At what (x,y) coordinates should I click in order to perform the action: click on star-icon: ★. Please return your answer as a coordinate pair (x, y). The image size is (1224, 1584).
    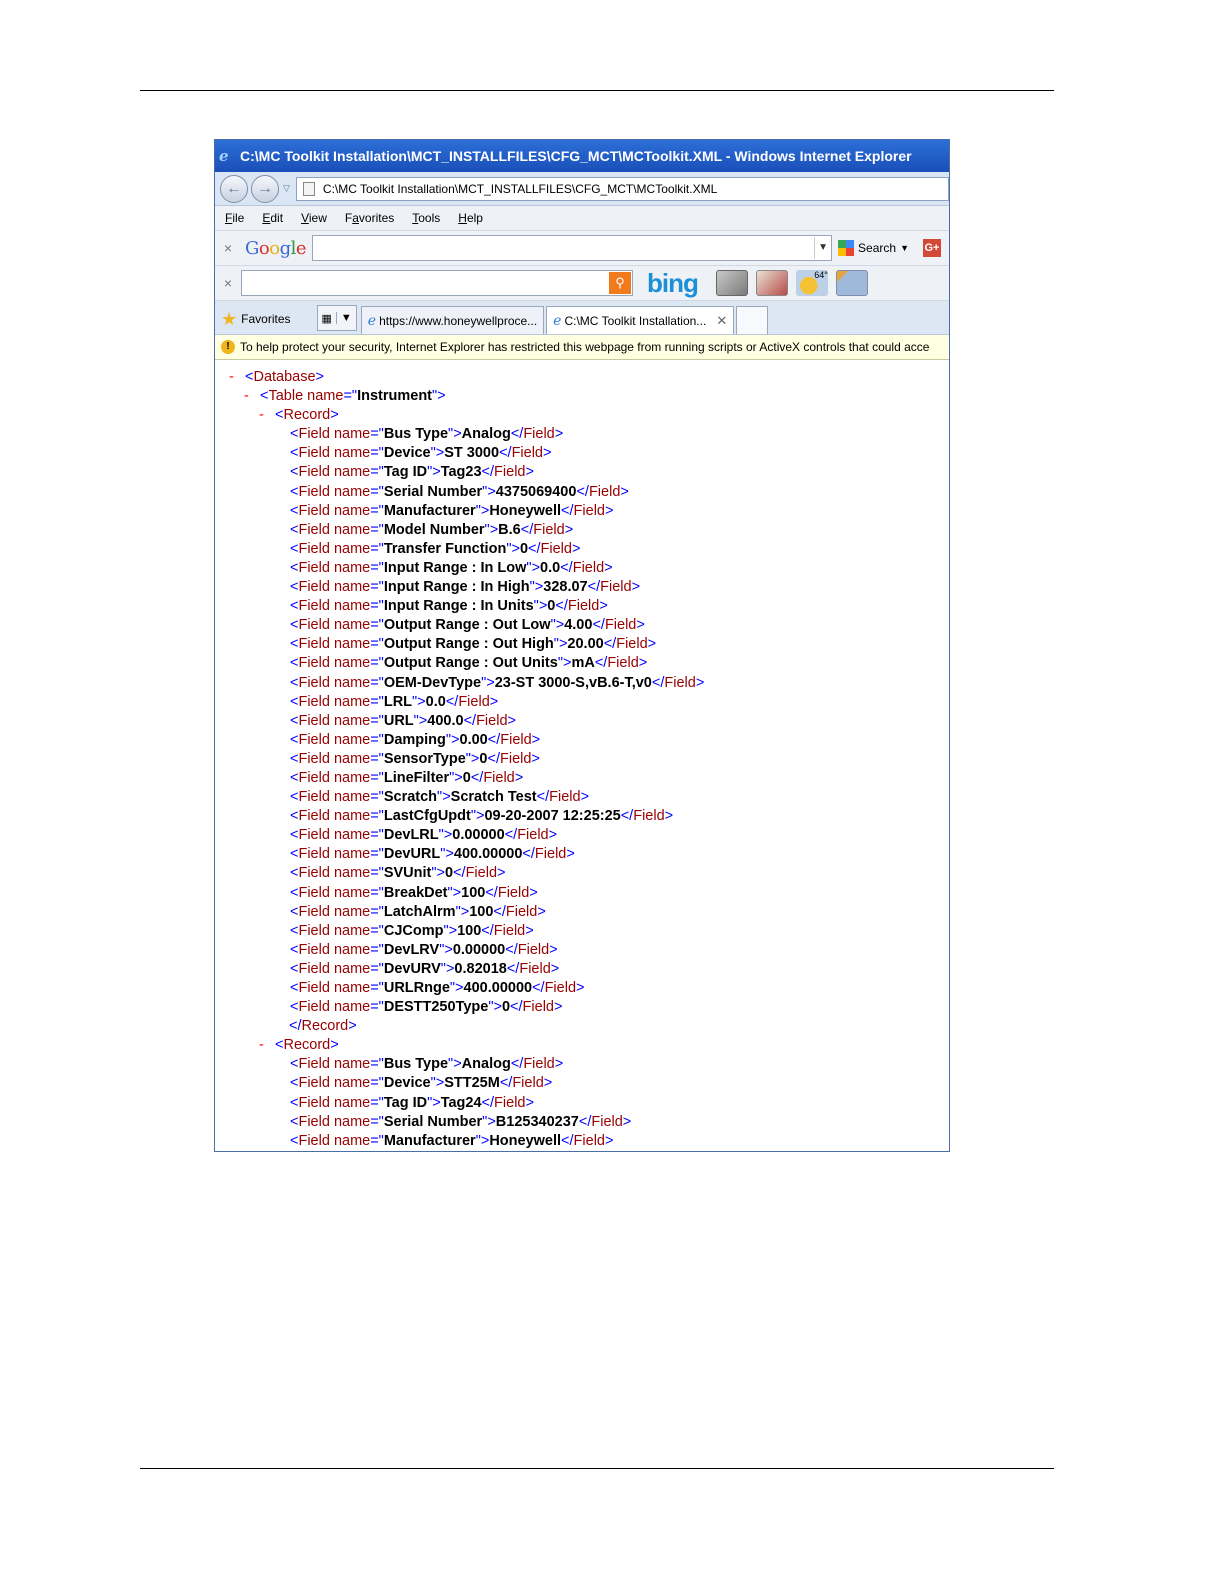
    Looking at the image, I should click on (229, 318).